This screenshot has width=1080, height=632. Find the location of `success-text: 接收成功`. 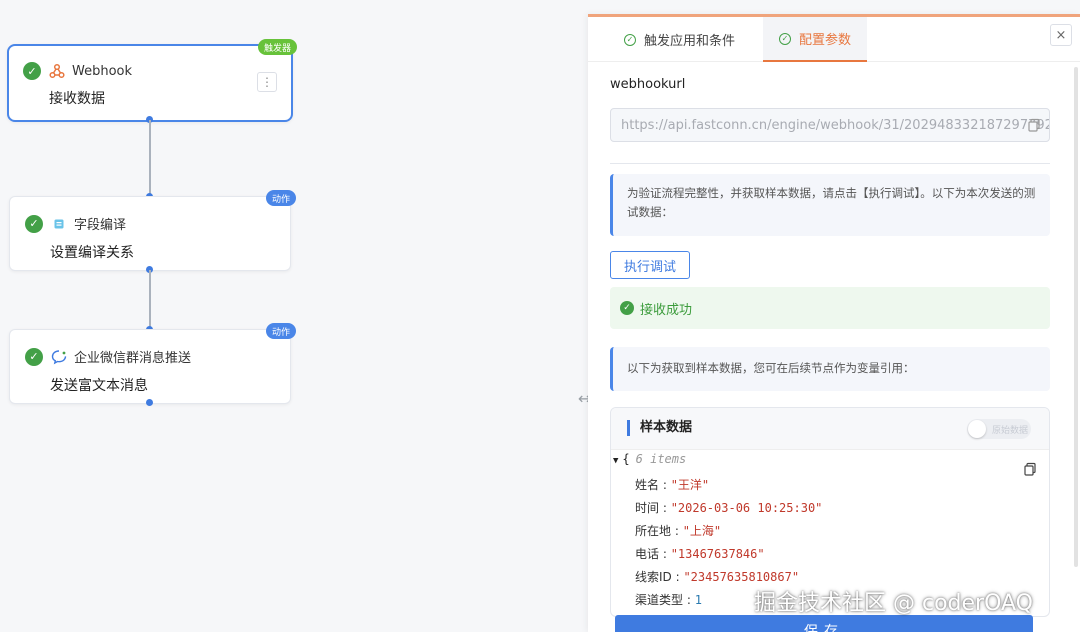

success-text: 接收成功 is located at coordinates (666, 310).